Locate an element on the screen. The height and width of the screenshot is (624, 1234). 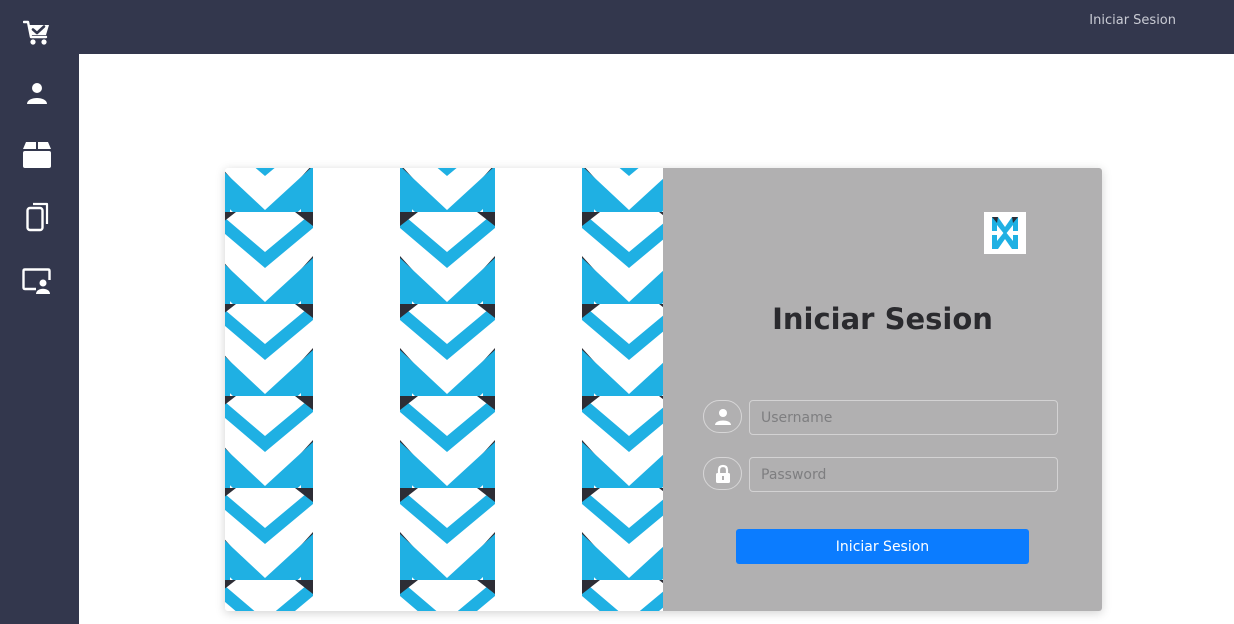
sidebar-item-users is located at coordinates (36, 93).